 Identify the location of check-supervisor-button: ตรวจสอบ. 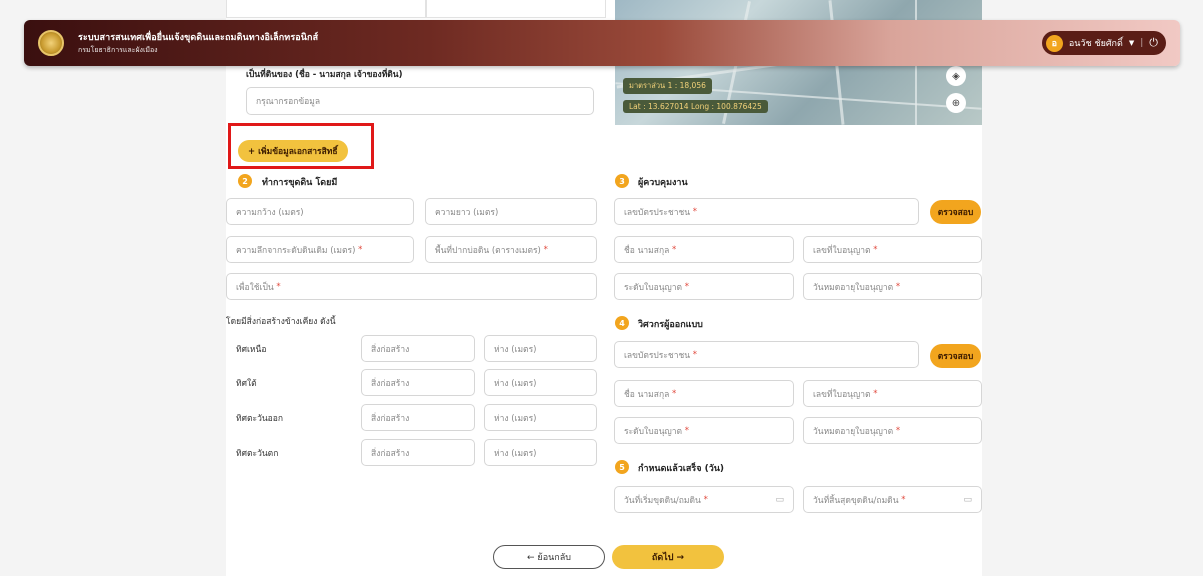
(955, 212).